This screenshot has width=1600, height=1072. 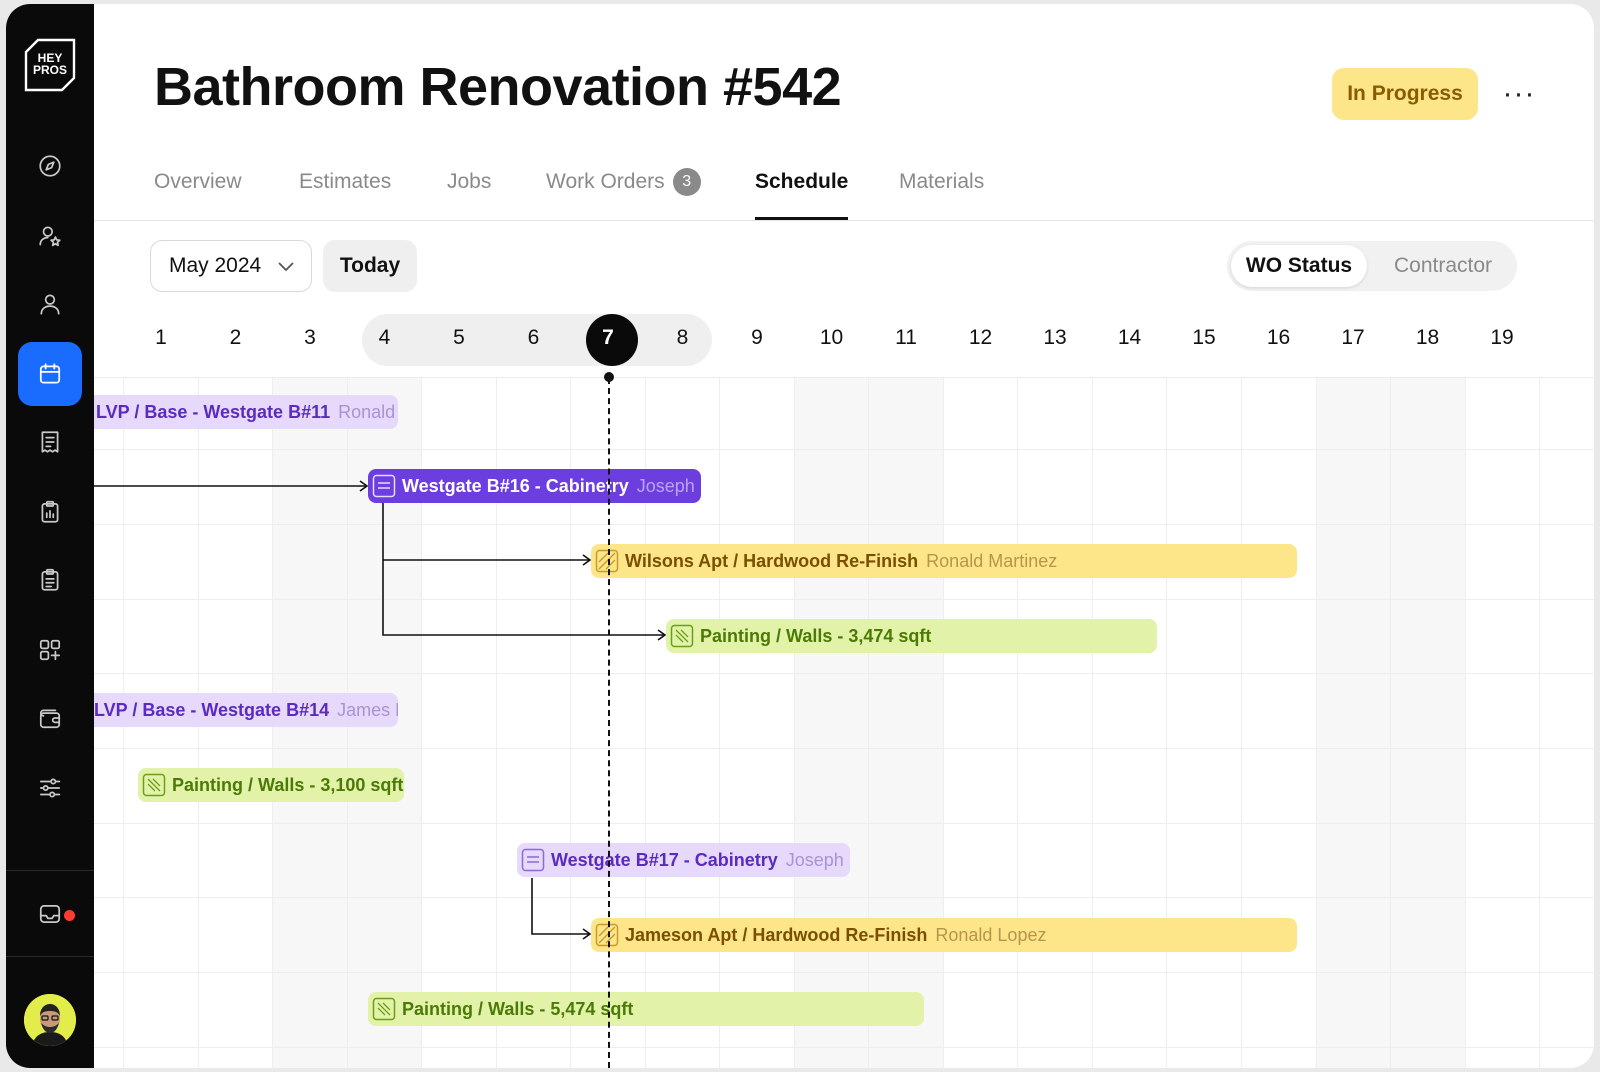 I want to click on day-label: 8, so click(x=683, y=338).